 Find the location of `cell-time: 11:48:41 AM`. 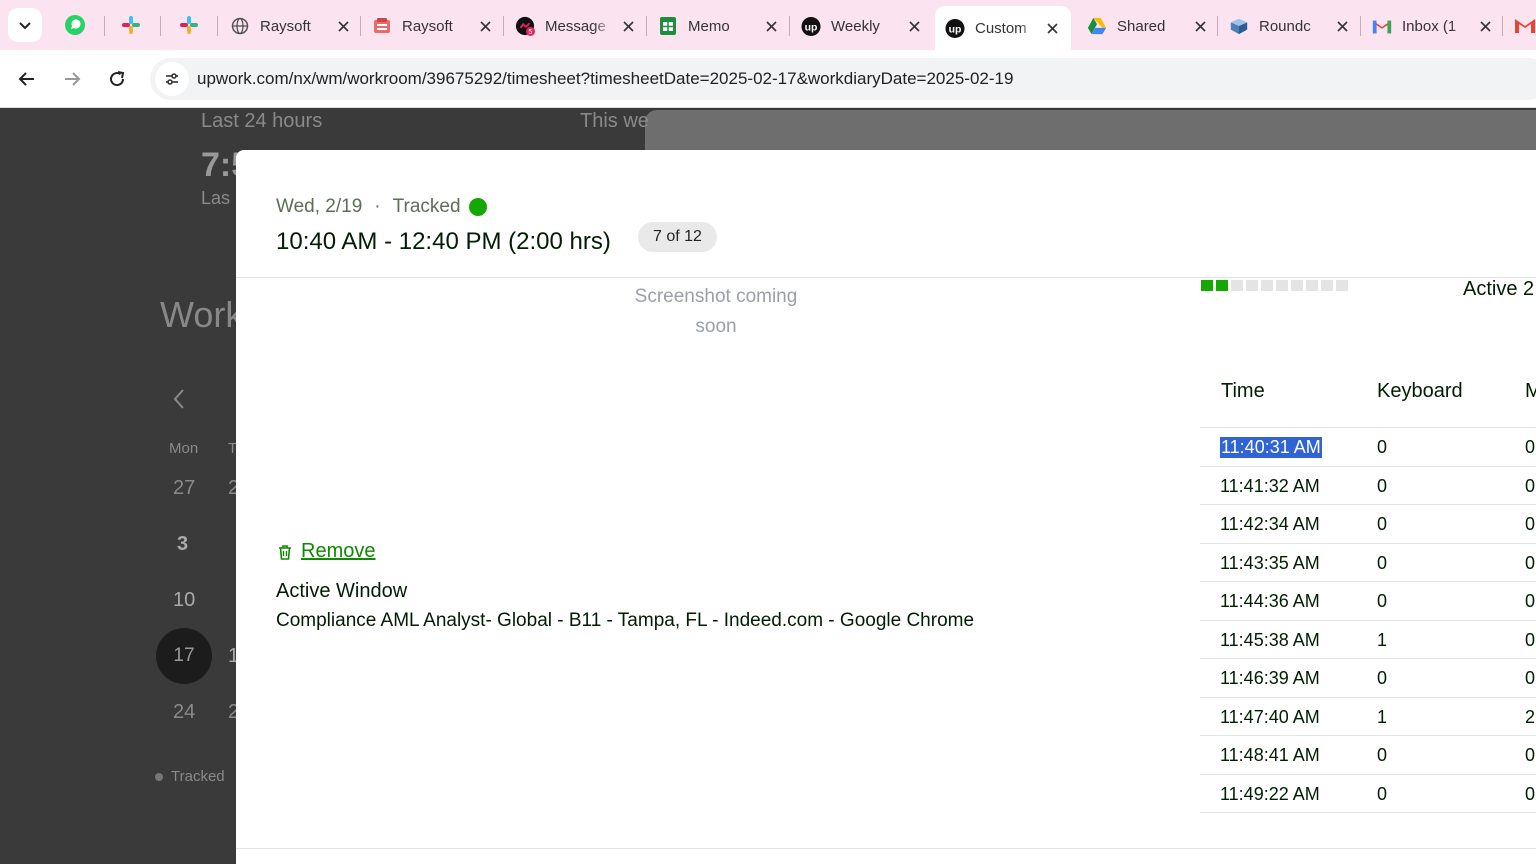

cell-time: 11:48:41 AM is located at coordinates (1270, 755).